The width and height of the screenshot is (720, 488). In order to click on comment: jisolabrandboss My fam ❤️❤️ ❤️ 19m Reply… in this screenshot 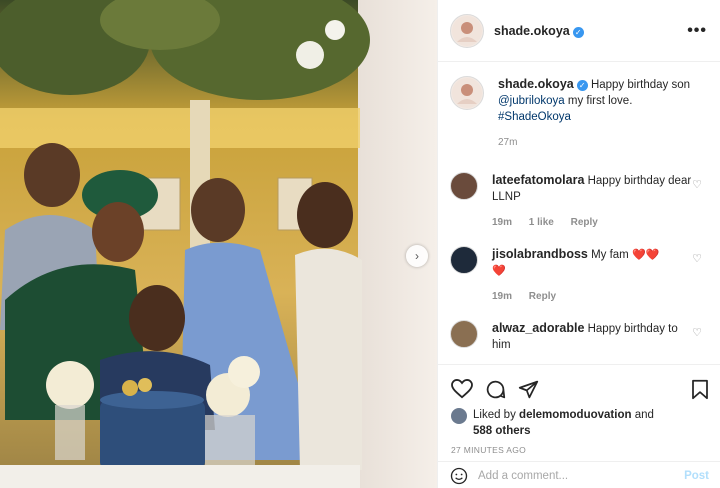, I will do `click(581, 275)`.